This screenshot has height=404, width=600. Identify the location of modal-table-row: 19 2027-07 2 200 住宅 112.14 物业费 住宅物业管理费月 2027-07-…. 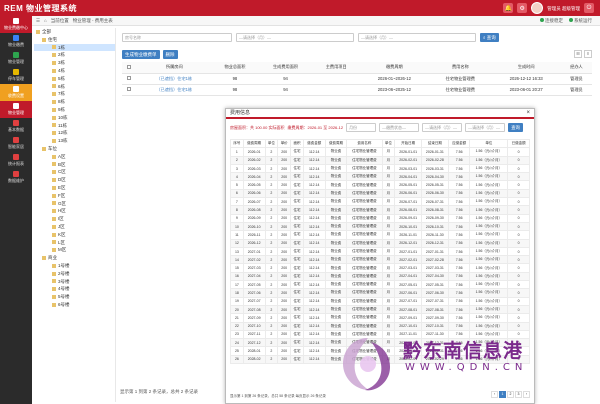
(380, 301).